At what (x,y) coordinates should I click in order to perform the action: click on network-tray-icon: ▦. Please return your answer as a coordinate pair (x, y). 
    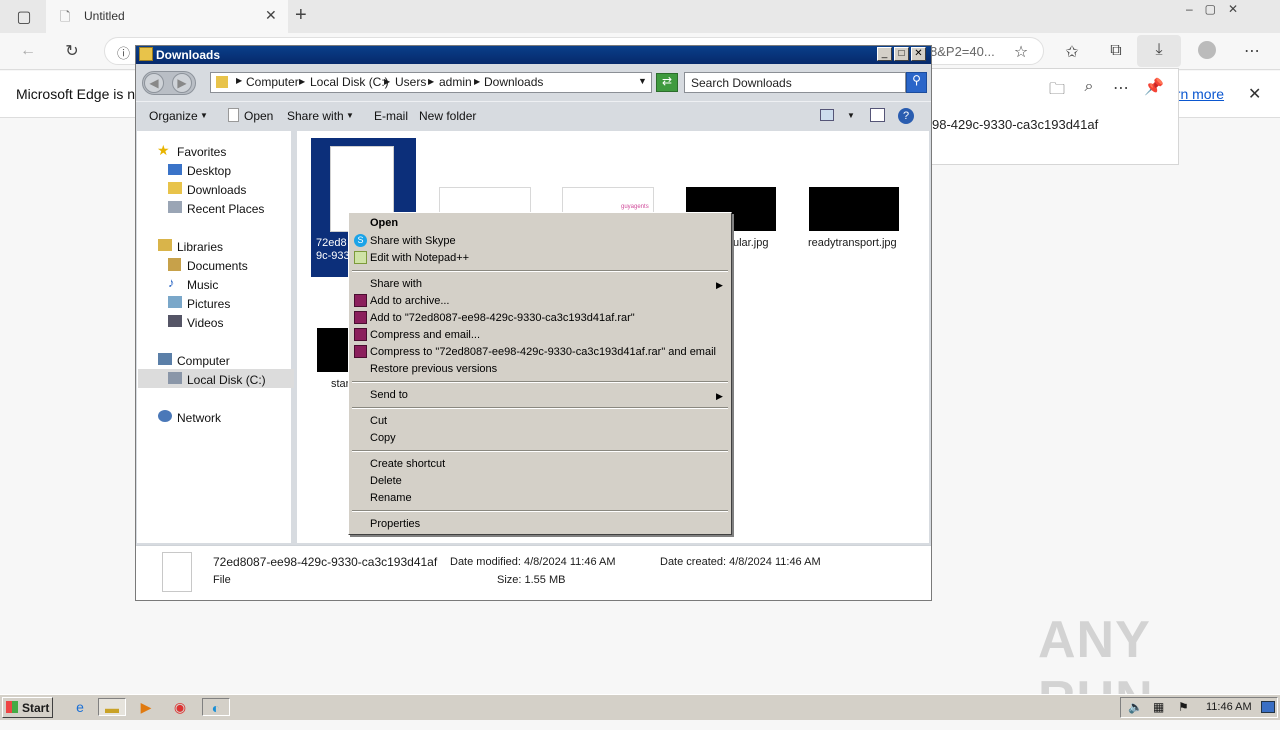
    Looking at the image, I should click on (1158, 707).